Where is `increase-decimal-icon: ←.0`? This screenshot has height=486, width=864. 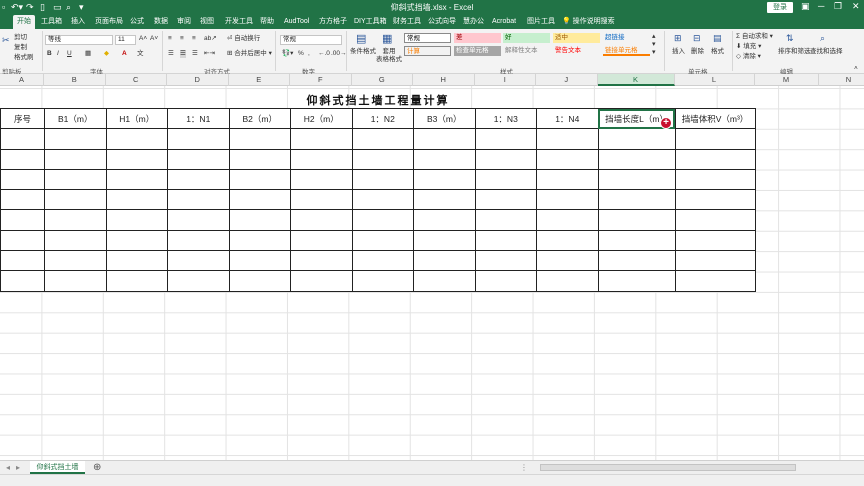 increase-decimal-icon: ←.0 is located at coordinates (324, 54).